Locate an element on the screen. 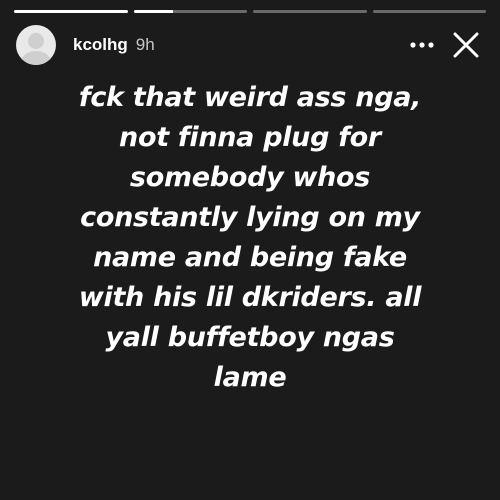 The image size is (500, 500). caption-line: constantly lying on my is located at coordinates (250, 217).